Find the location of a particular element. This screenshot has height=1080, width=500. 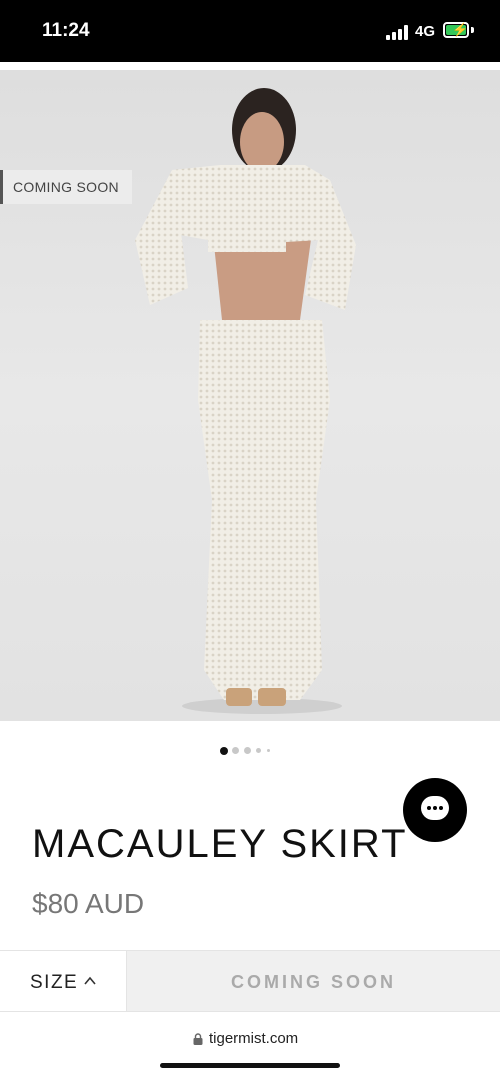

chat-button is located at coordinates (435, 810).